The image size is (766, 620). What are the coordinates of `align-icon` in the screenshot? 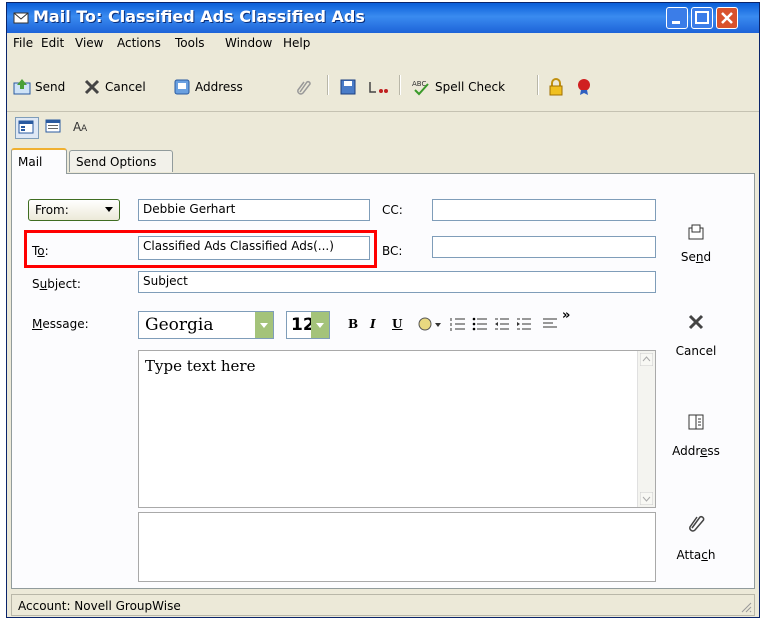 It's located at (550, 324).